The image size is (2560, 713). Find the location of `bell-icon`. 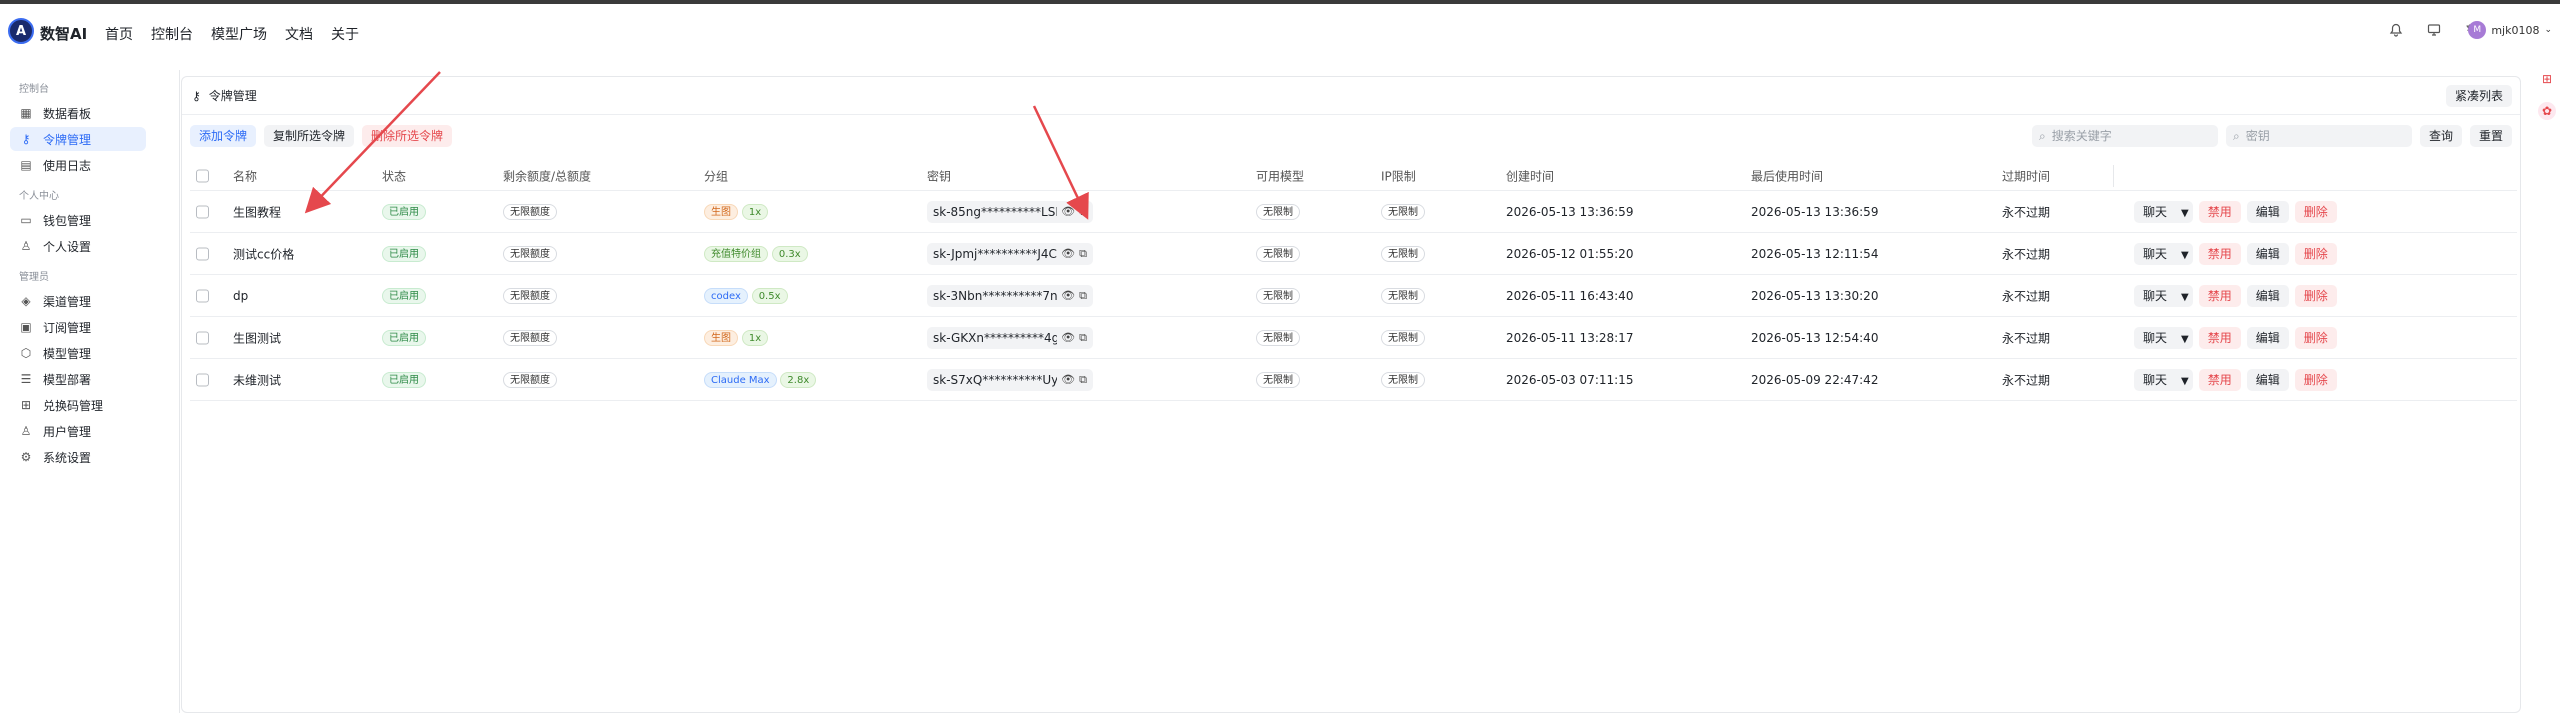

bell-icon is located at coordinates (2396, 31).